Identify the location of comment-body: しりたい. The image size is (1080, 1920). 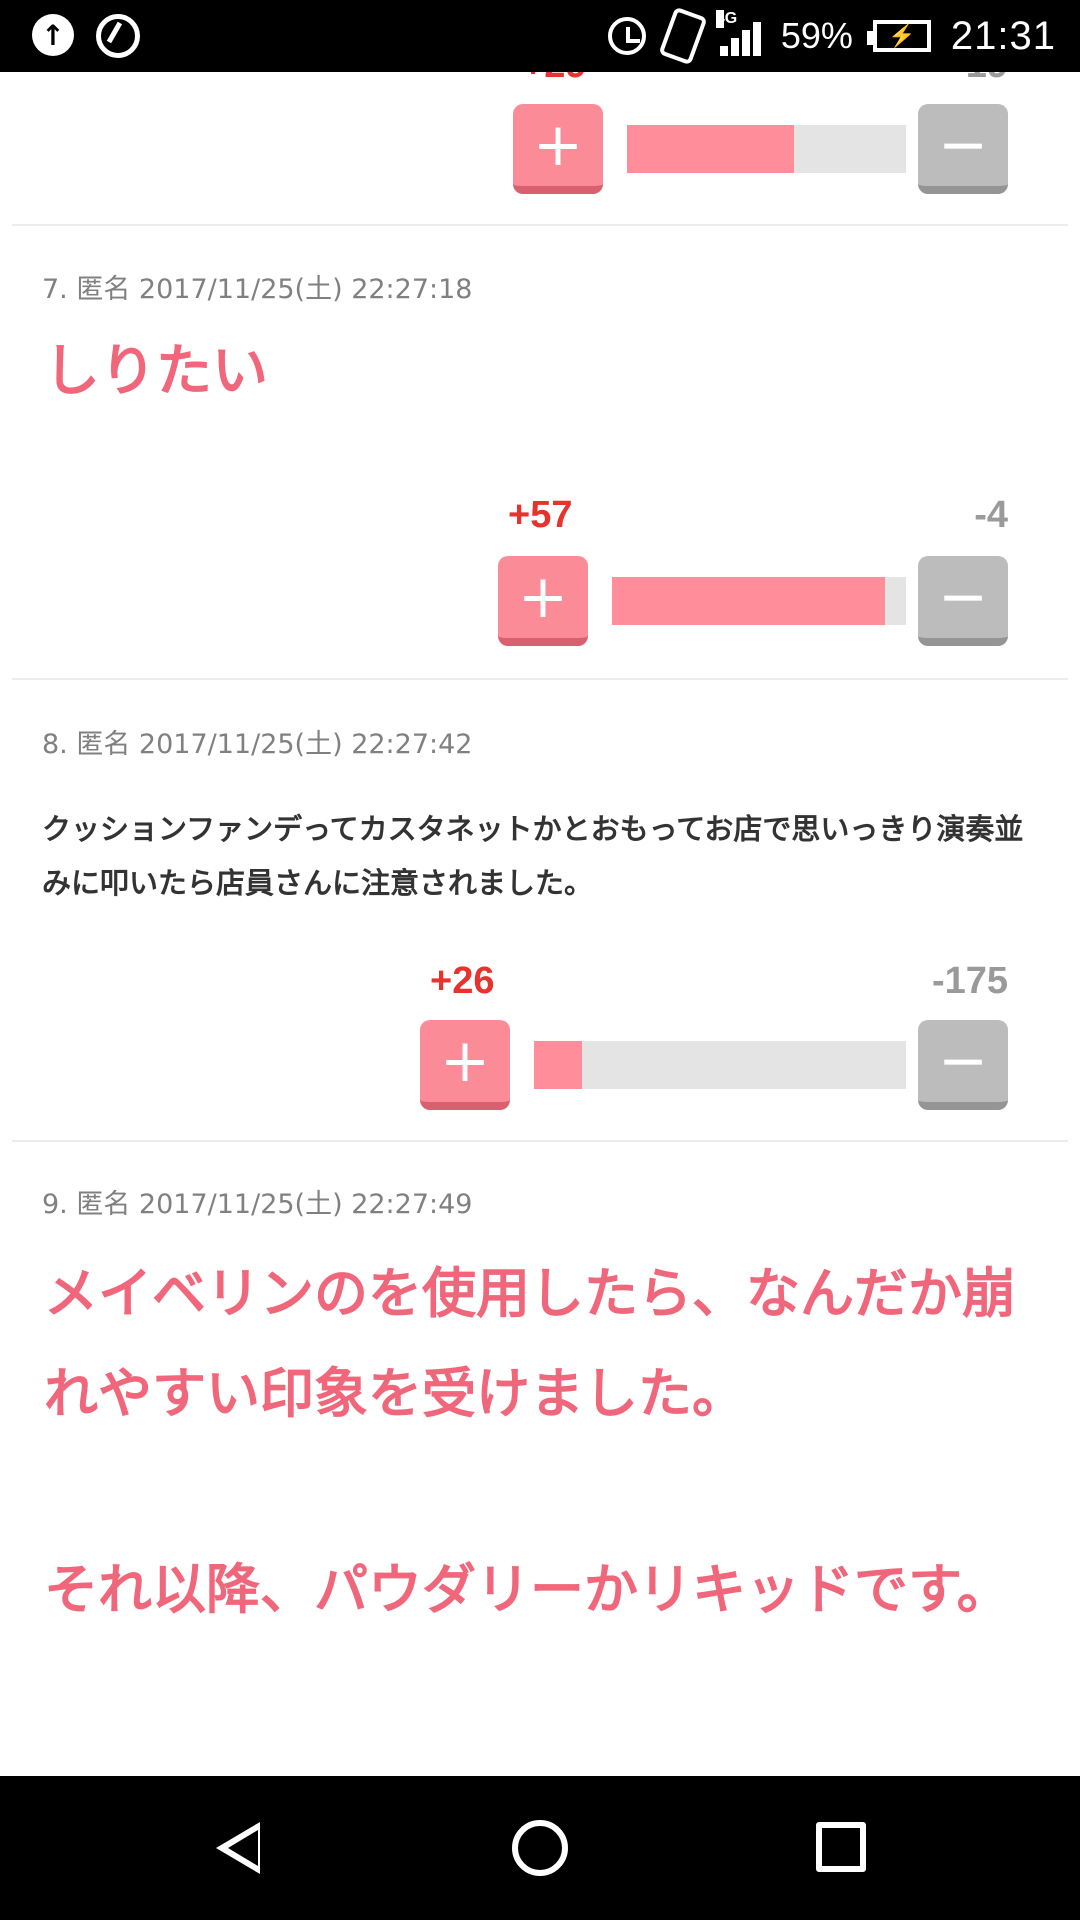
(156, 371).